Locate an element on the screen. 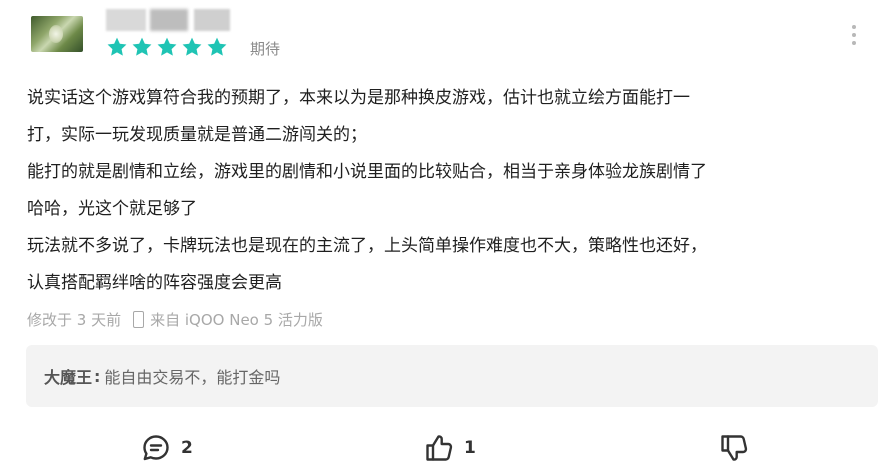 The image size is (880, 472). action-bar: 2 1 is located at coordinates (440, 449).